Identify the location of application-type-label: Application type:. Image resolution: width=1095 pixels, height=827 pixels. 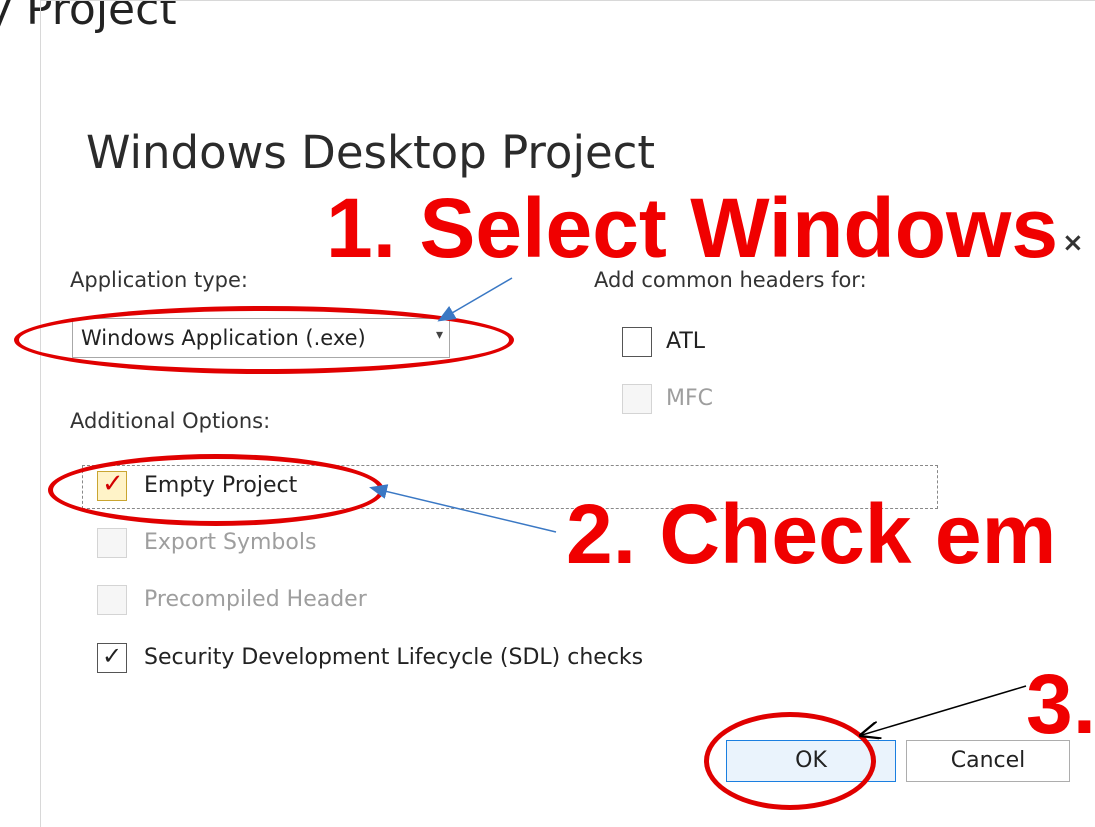
(159, 280).